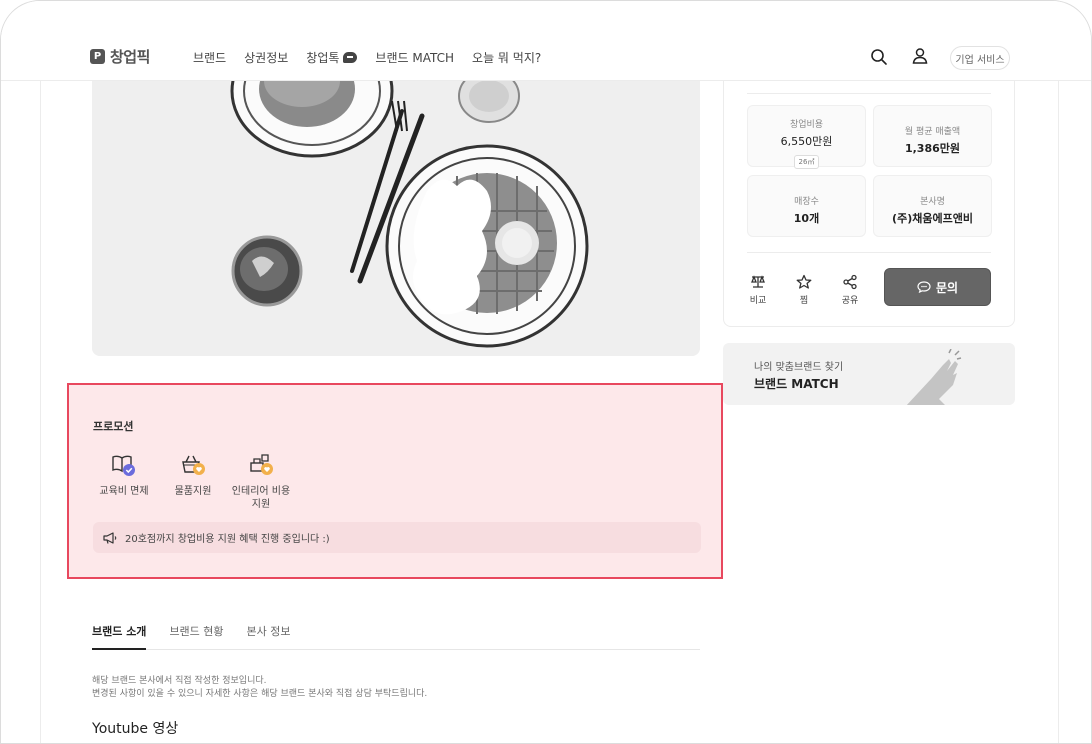  I want to click on brand-match-title: 브랜드 MATCH, so click(796, 384).